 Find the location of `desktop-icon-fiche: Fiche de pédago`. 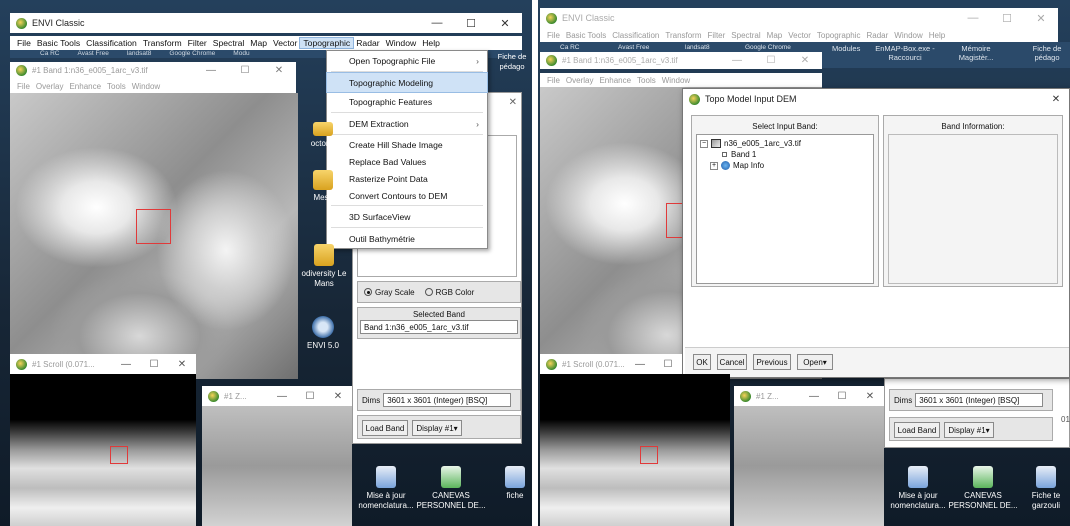

desktop-icon-fiche: Fiche de pédago is located at coordinates (512, 62).